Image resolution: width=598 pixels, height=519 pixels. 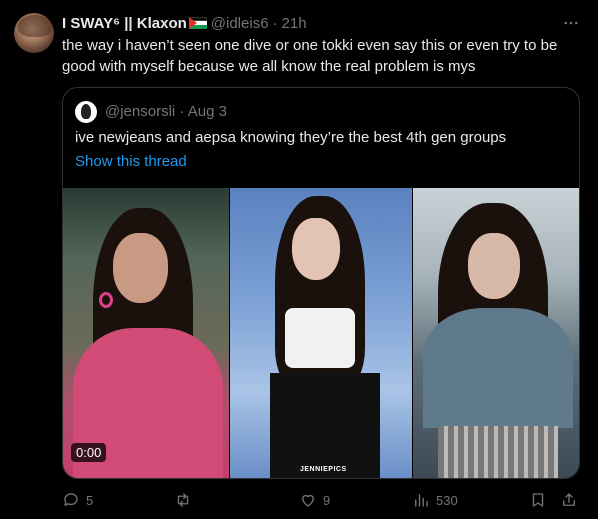 I want to click on media-watermark: JENNIEPICS, so click(x=323, y=469).